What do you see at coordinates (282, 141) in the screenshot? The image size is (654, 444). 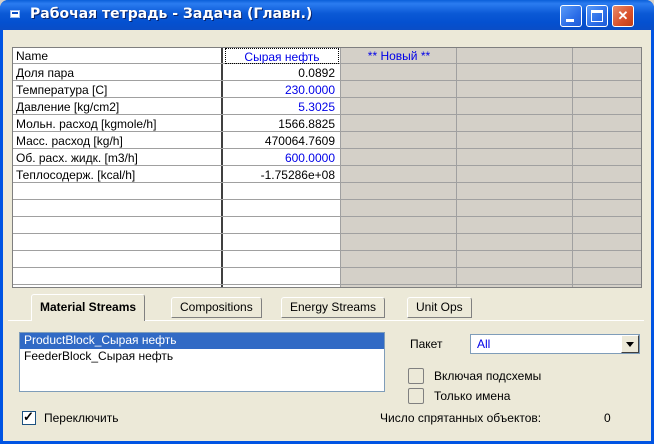 I see `row-value: 470064.7609` at bounding box center [282, 141].